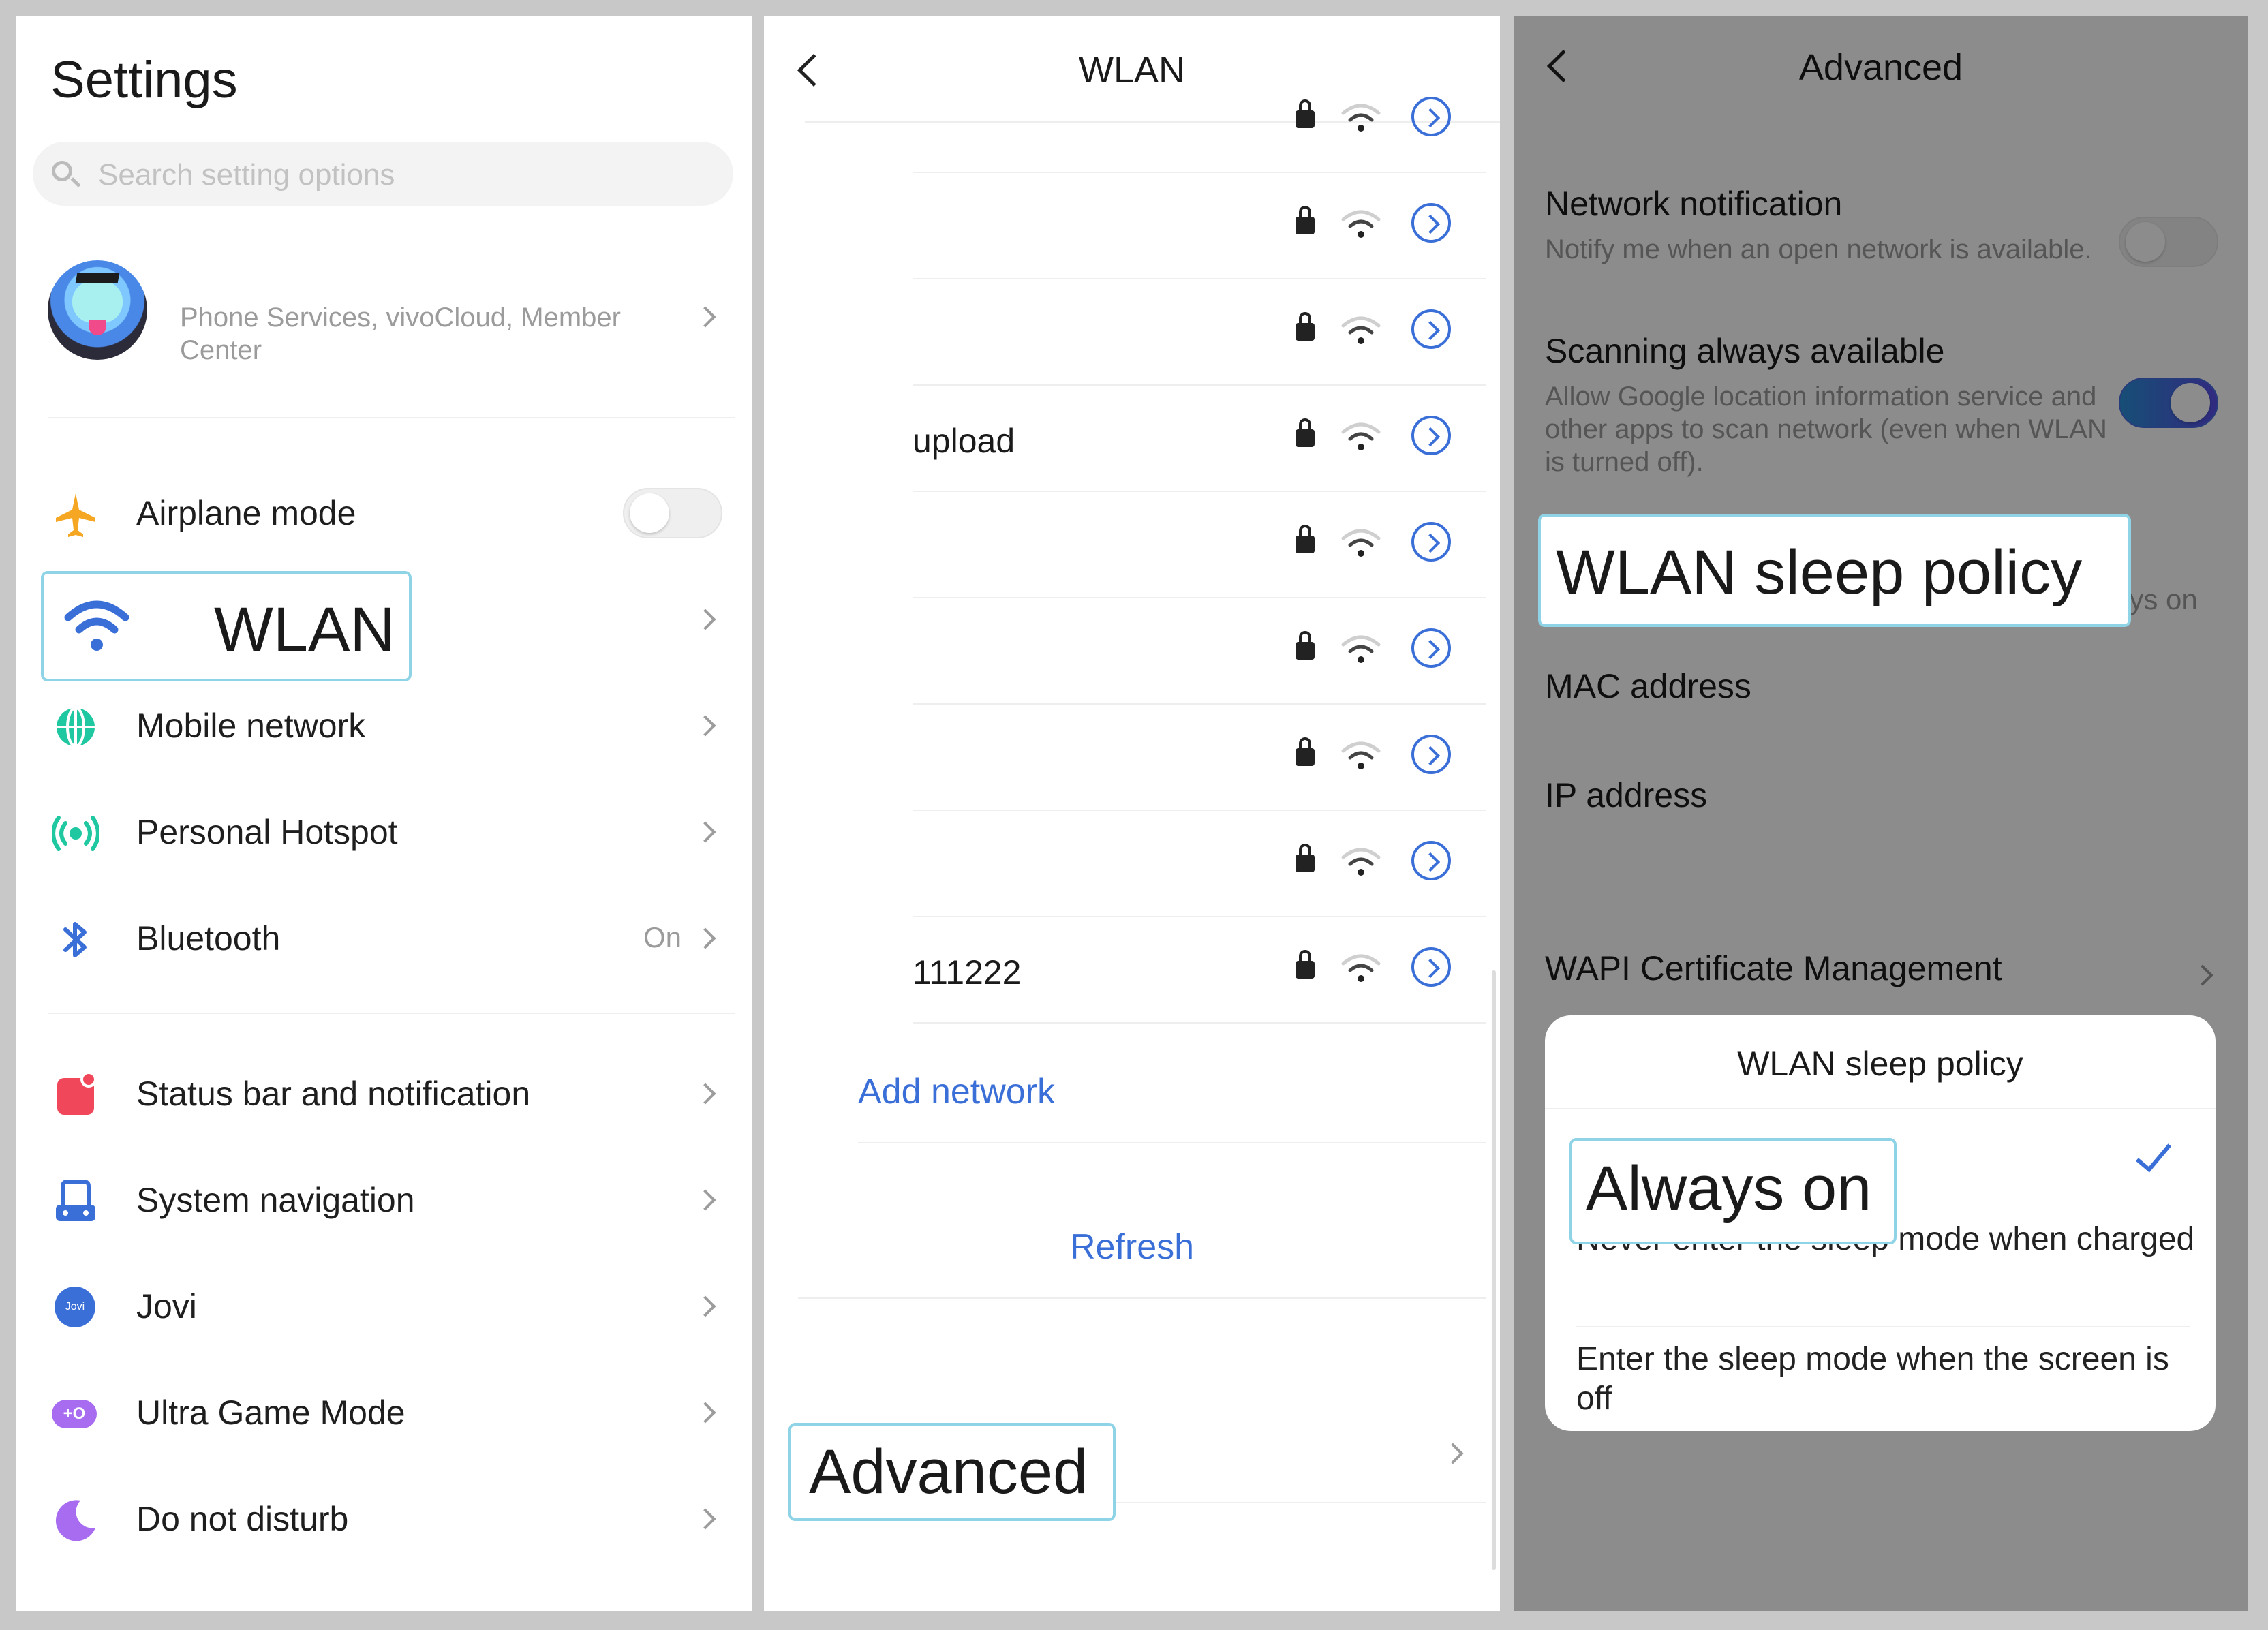 The height and width of the screenshot is (1630, 2268). I want to click on account-subtitle: Phone Services, vivoCloud, Member Center, so click(418, 334).